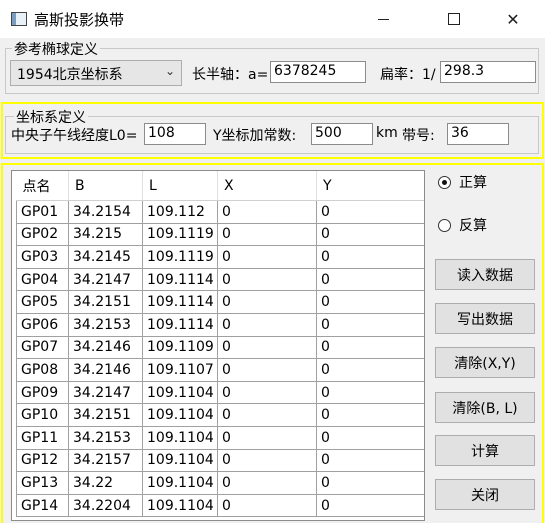 This screenshot has height=523, width=545. What do you see at coordinates (370, 186) in the screenshot?
I see `column-header: Y` at bounding box center [370, 186].